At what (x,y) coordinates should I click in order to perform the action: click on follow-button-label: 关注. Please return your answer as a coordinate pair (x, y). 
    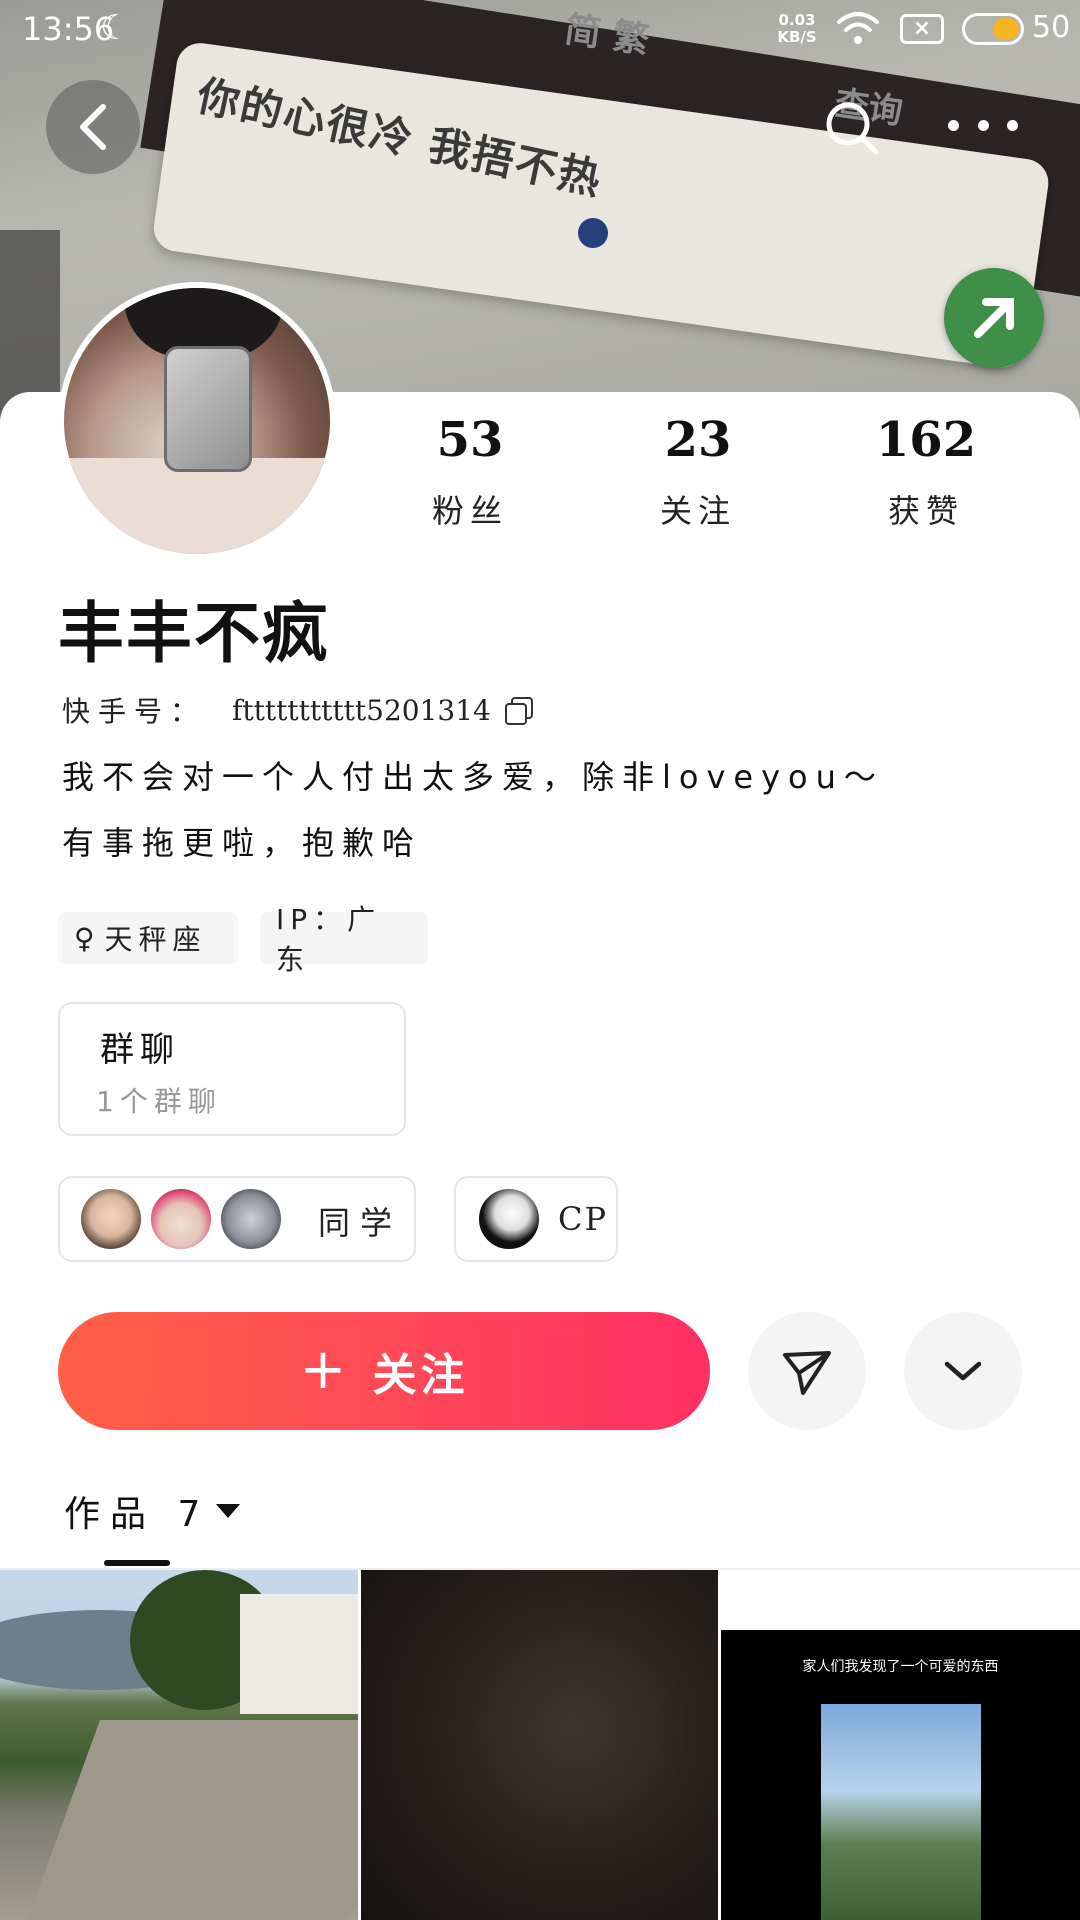
    Looking at the image, I should click on (420, 1375).